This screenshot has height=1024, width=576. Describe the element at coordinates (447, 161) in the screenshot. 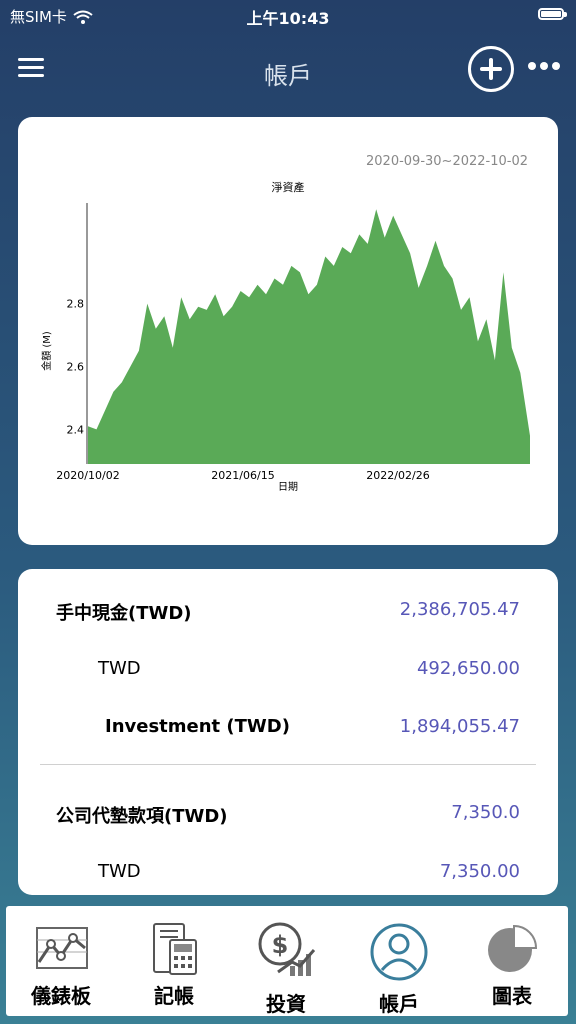

I see `chart-date-range: 2020-09-30~2022-10-02` at that location.